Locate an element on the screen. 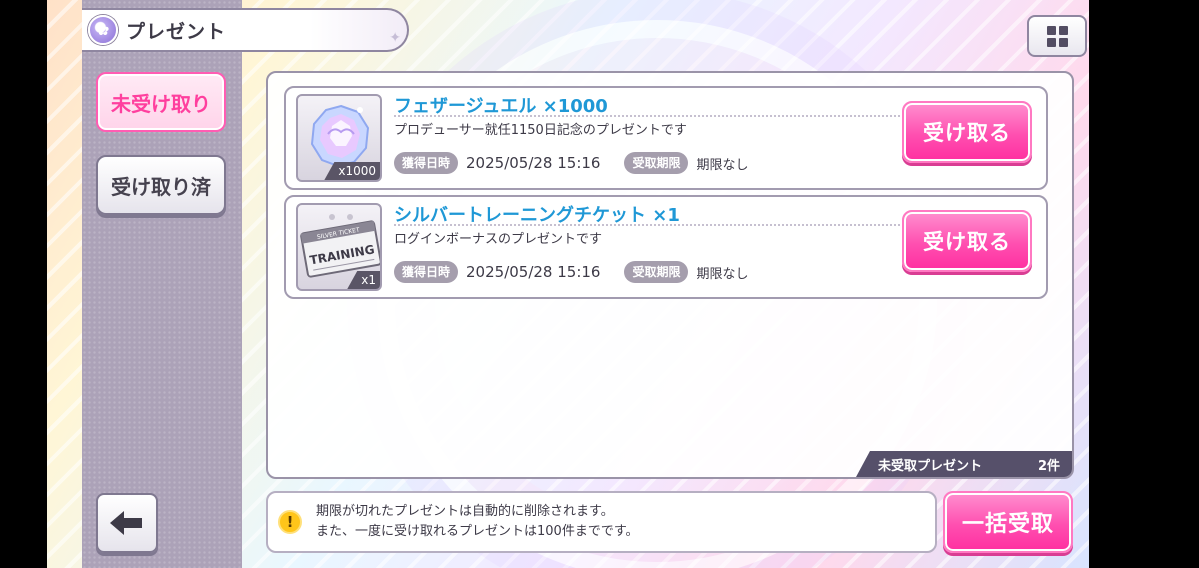 The width and height of the screenshot is (1199, 568). title-bar: ✿ プレゼント ✦ is located at coordinates (245, 30).